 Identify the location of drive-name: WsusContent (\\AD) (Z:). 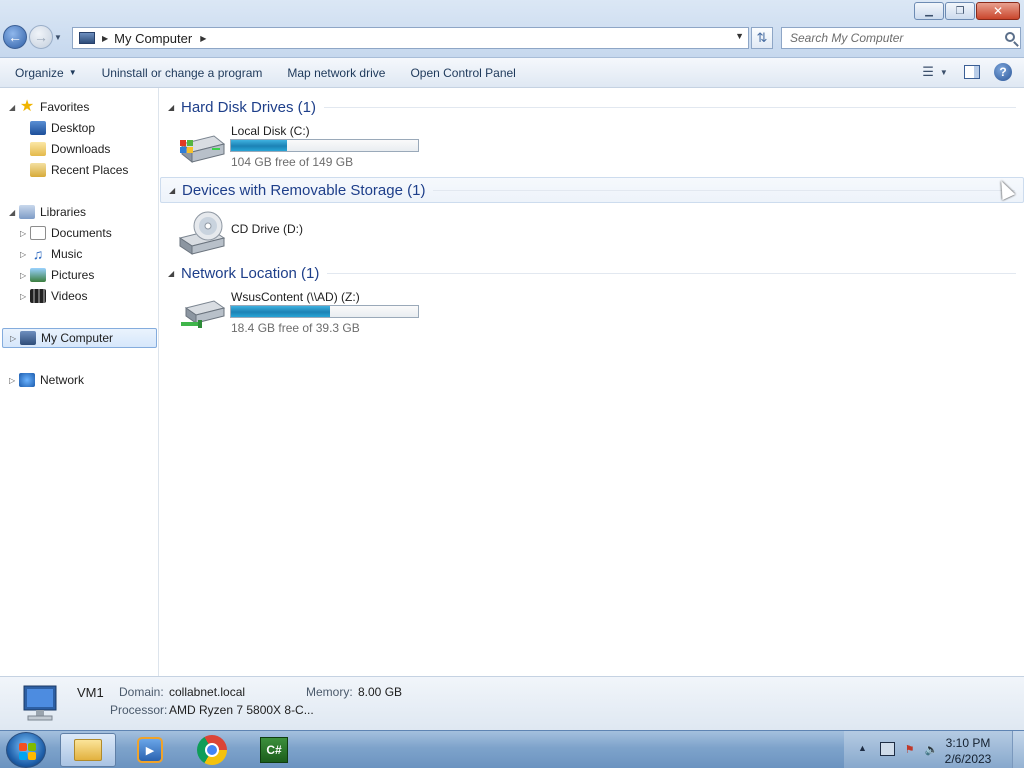
(295, 297).